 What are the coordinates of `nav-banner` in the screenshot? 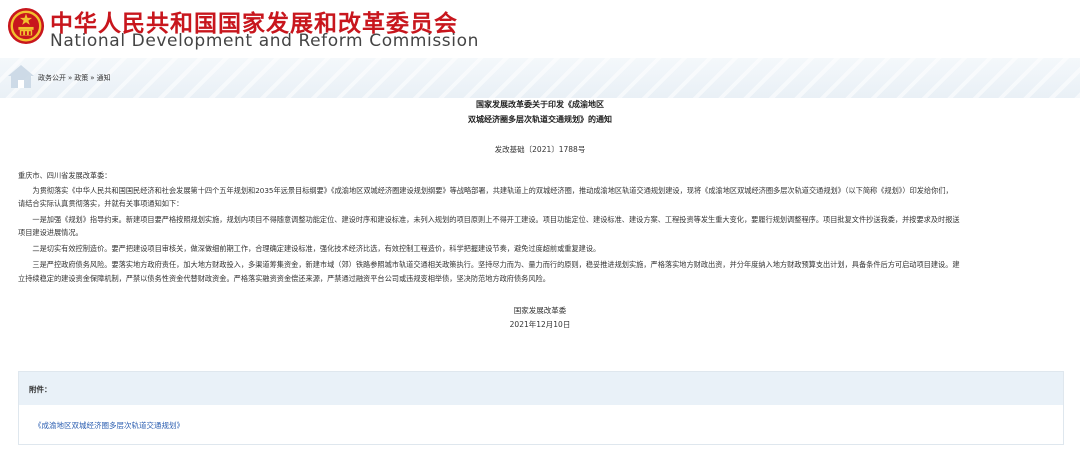 It's located at (540, 78).